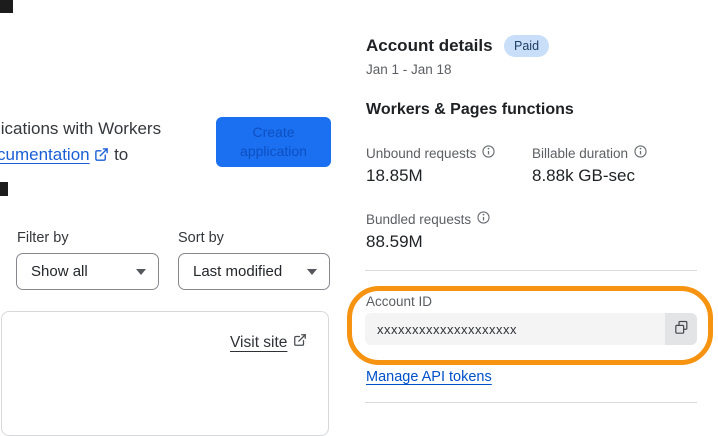 This screenshot has width=718, height=436. I want to click on stat-label-text: Billable duration, so click(580, 153).